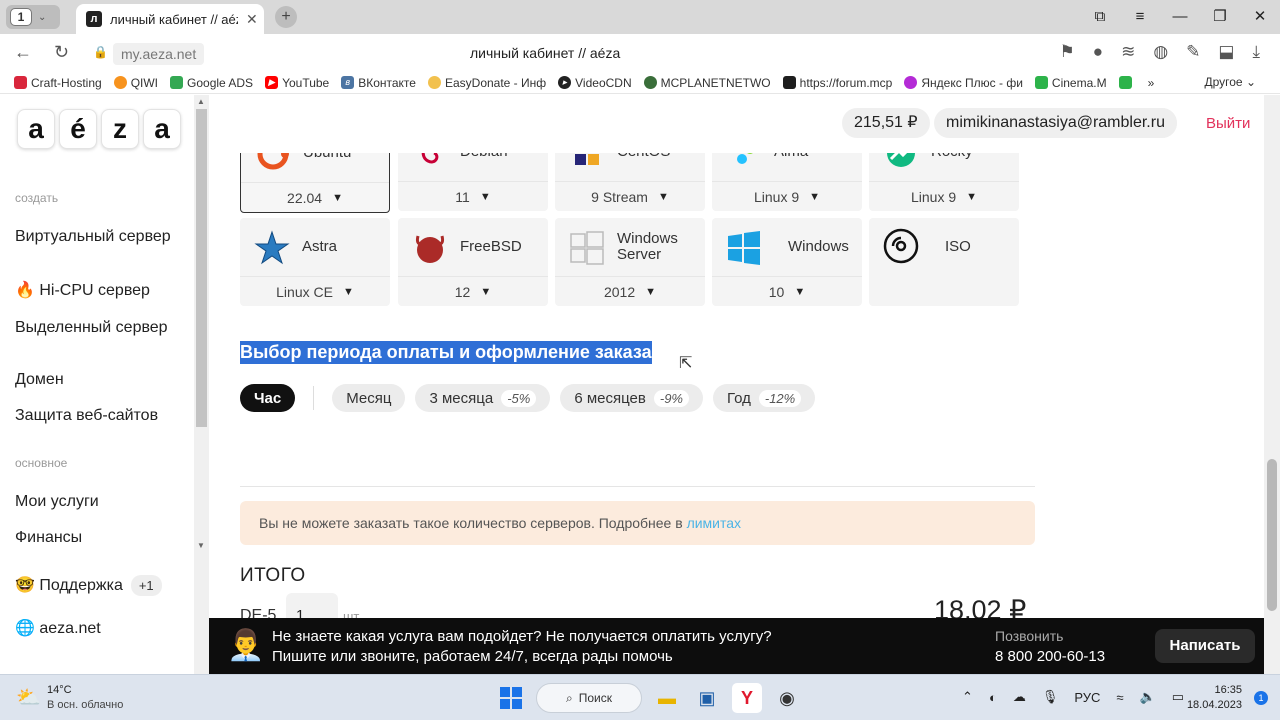 Image resolution: width=1280 pixels, height=720 pixels. Describe the element at coordinates (1148, 697) in the screenshot. I see `volume-icon: 🔈` at that location.